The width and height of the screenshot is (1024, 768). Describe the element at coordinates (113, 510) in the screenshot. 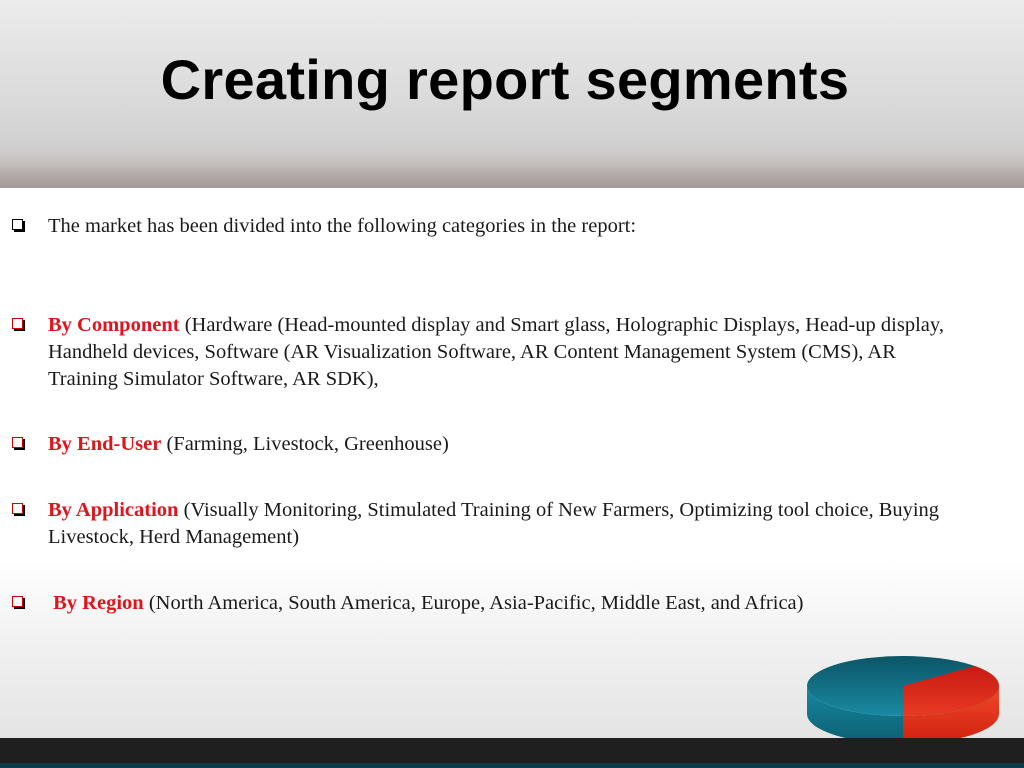

I see `segment-key: By Application` at that location.